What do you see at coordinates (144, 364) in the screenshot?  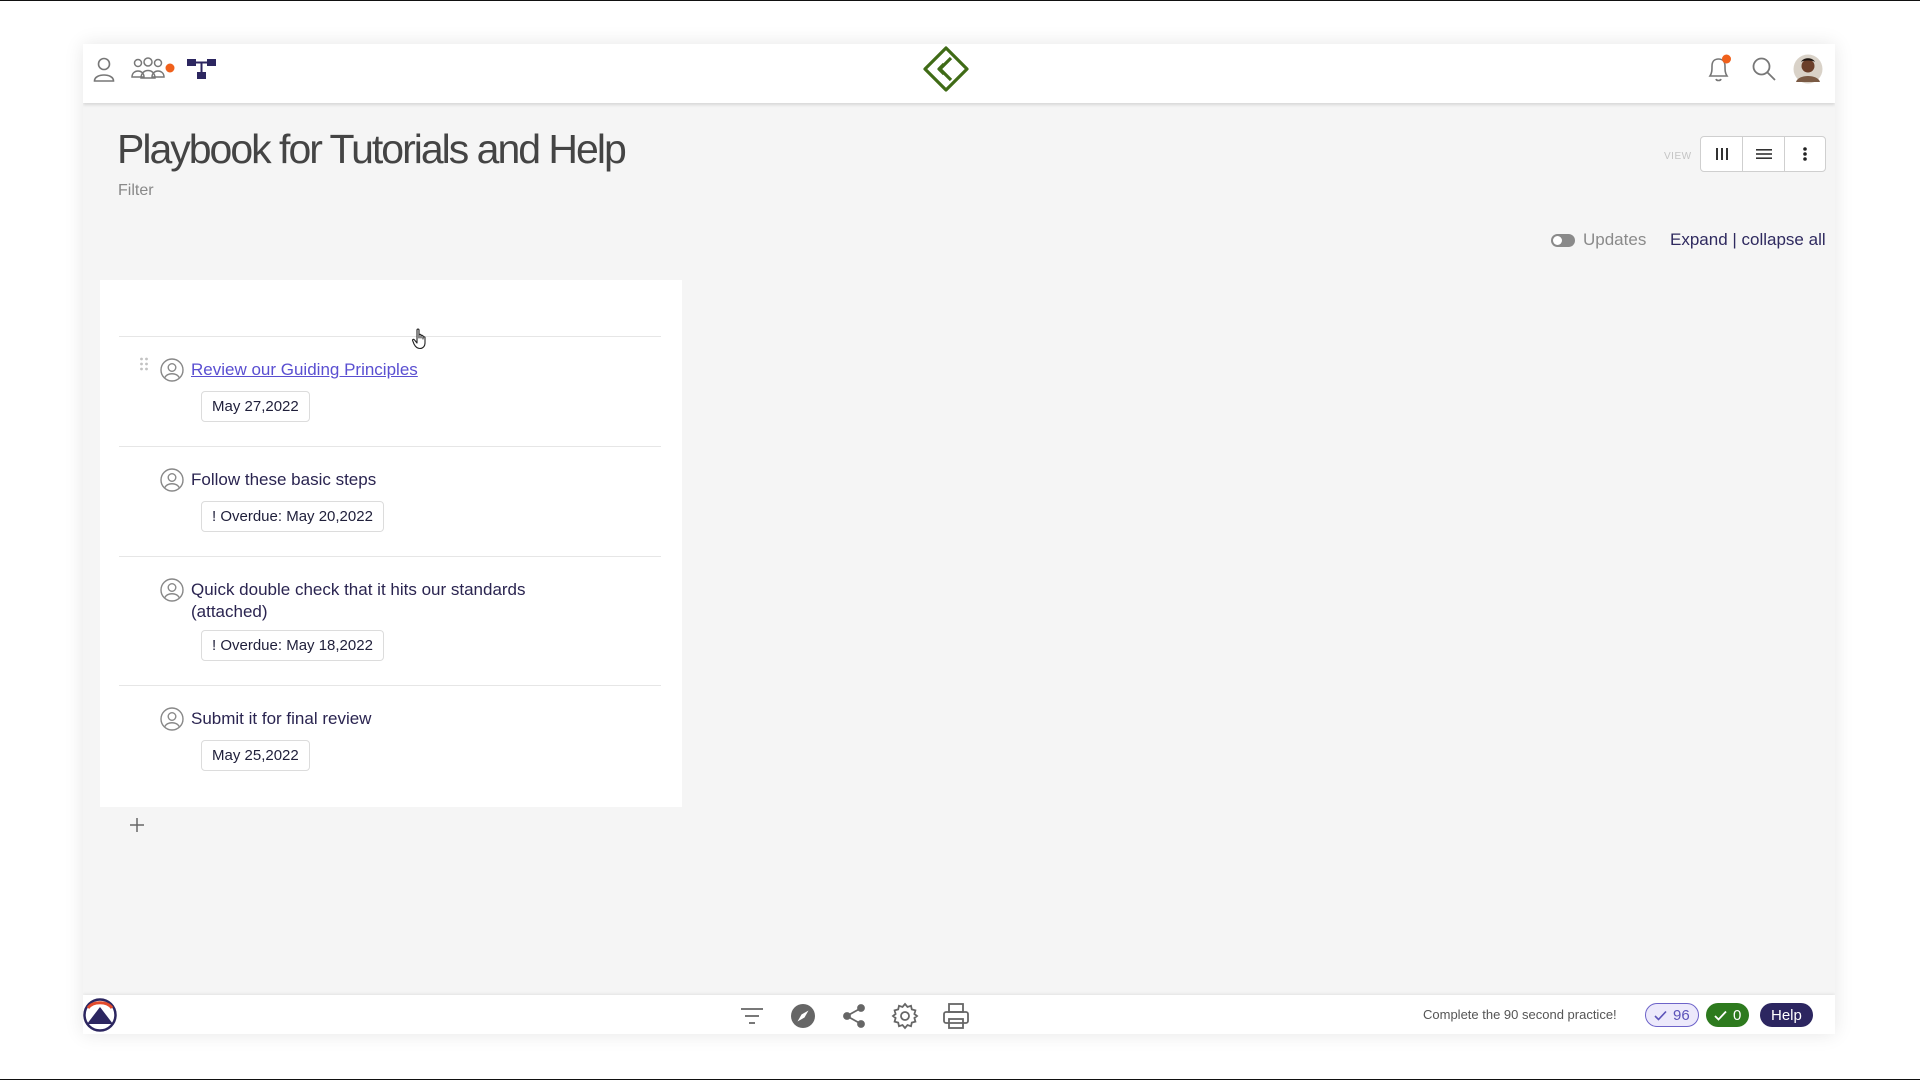 I see `drag-handle-icon` at bounding box center [144, 364].